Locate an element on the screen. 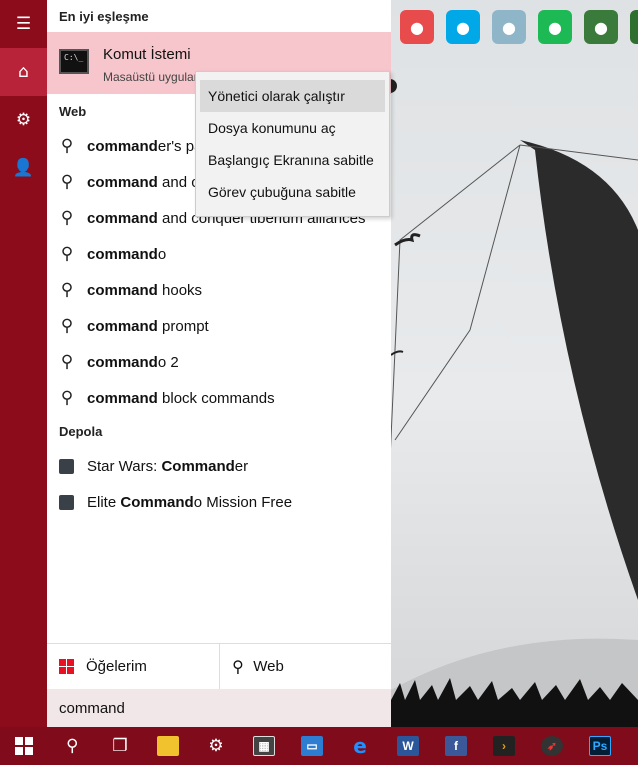  home-icon: ⌂ is located at coordinates (23, 72).